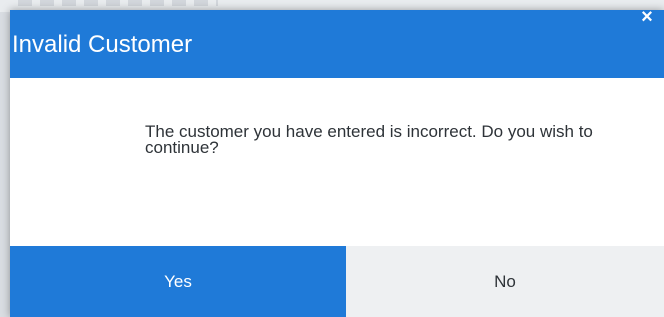 This screenshot has height=317, width=664. I want to click on dialog-title: Invalid Customer, so click(102, 44).